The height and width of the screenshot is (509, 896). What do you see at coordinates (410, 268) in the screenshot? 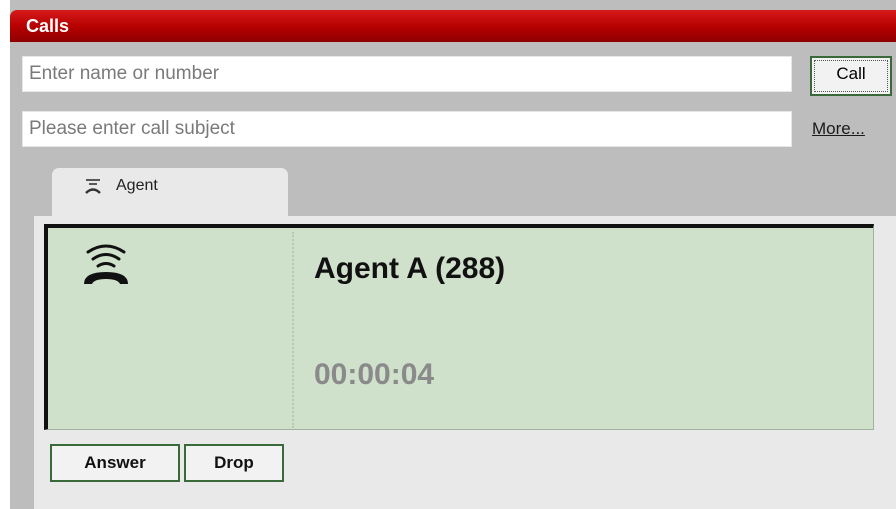
I see `caller-name: Agent A (288)` at bounding box center [410, 268].